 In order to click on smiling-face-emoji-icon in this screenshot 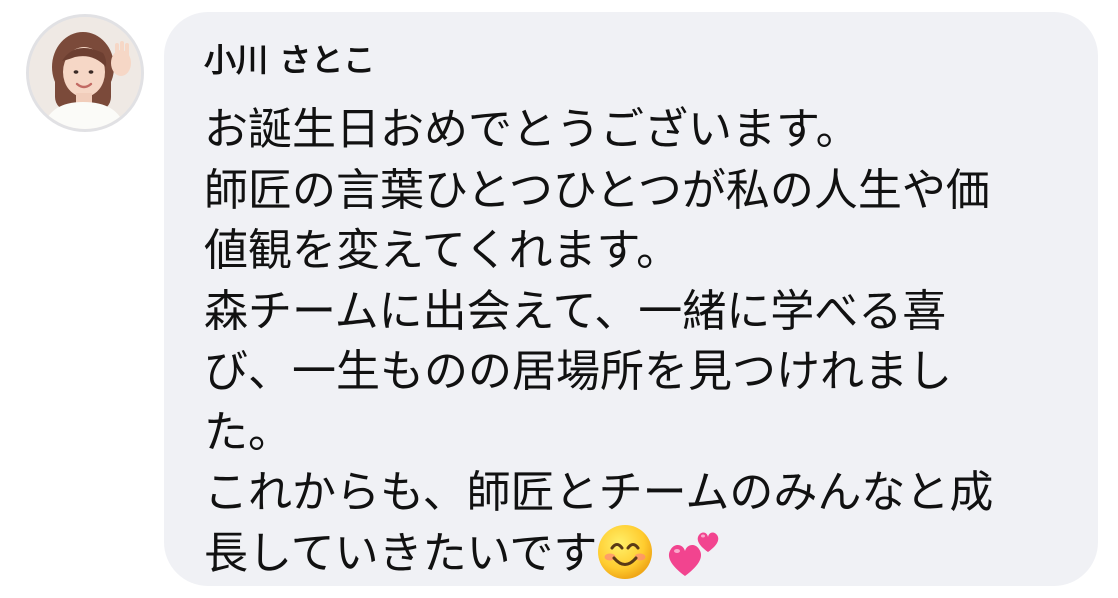, I will do `click(625, 552)`.